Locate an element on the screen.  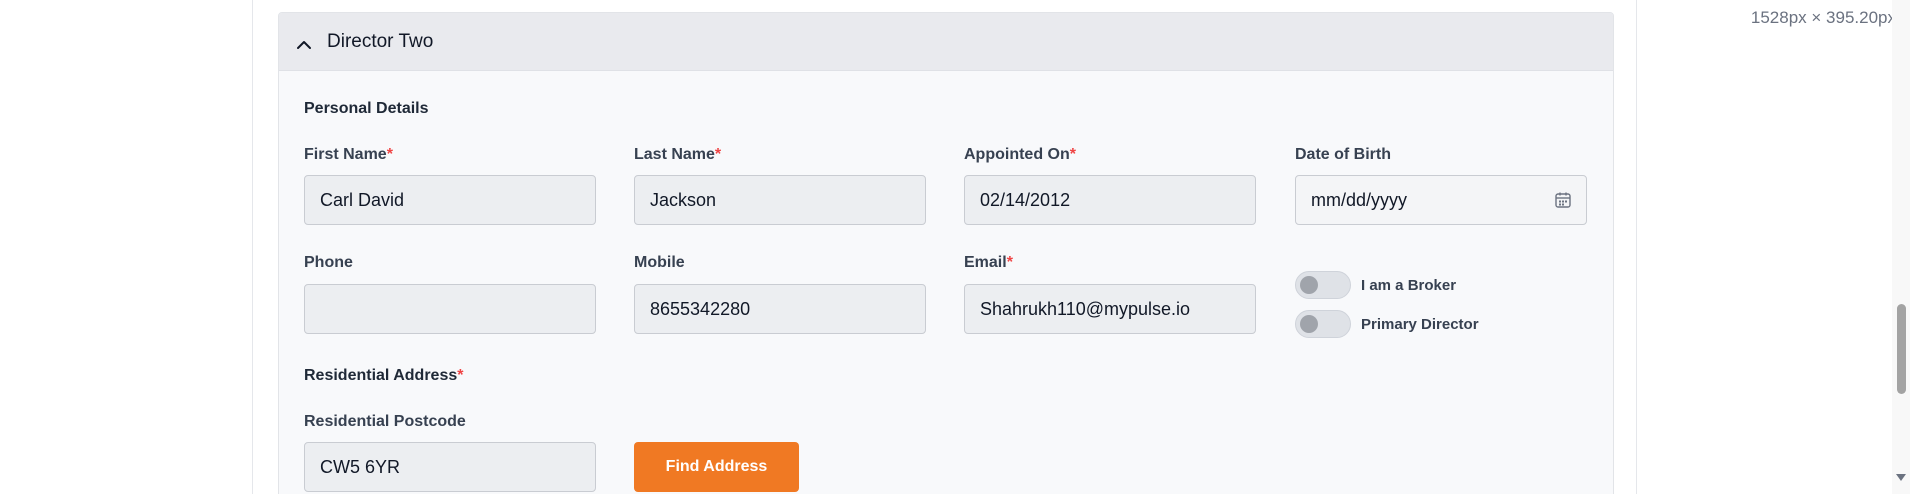
broker-toggle is located at coordinates (1323, 285).